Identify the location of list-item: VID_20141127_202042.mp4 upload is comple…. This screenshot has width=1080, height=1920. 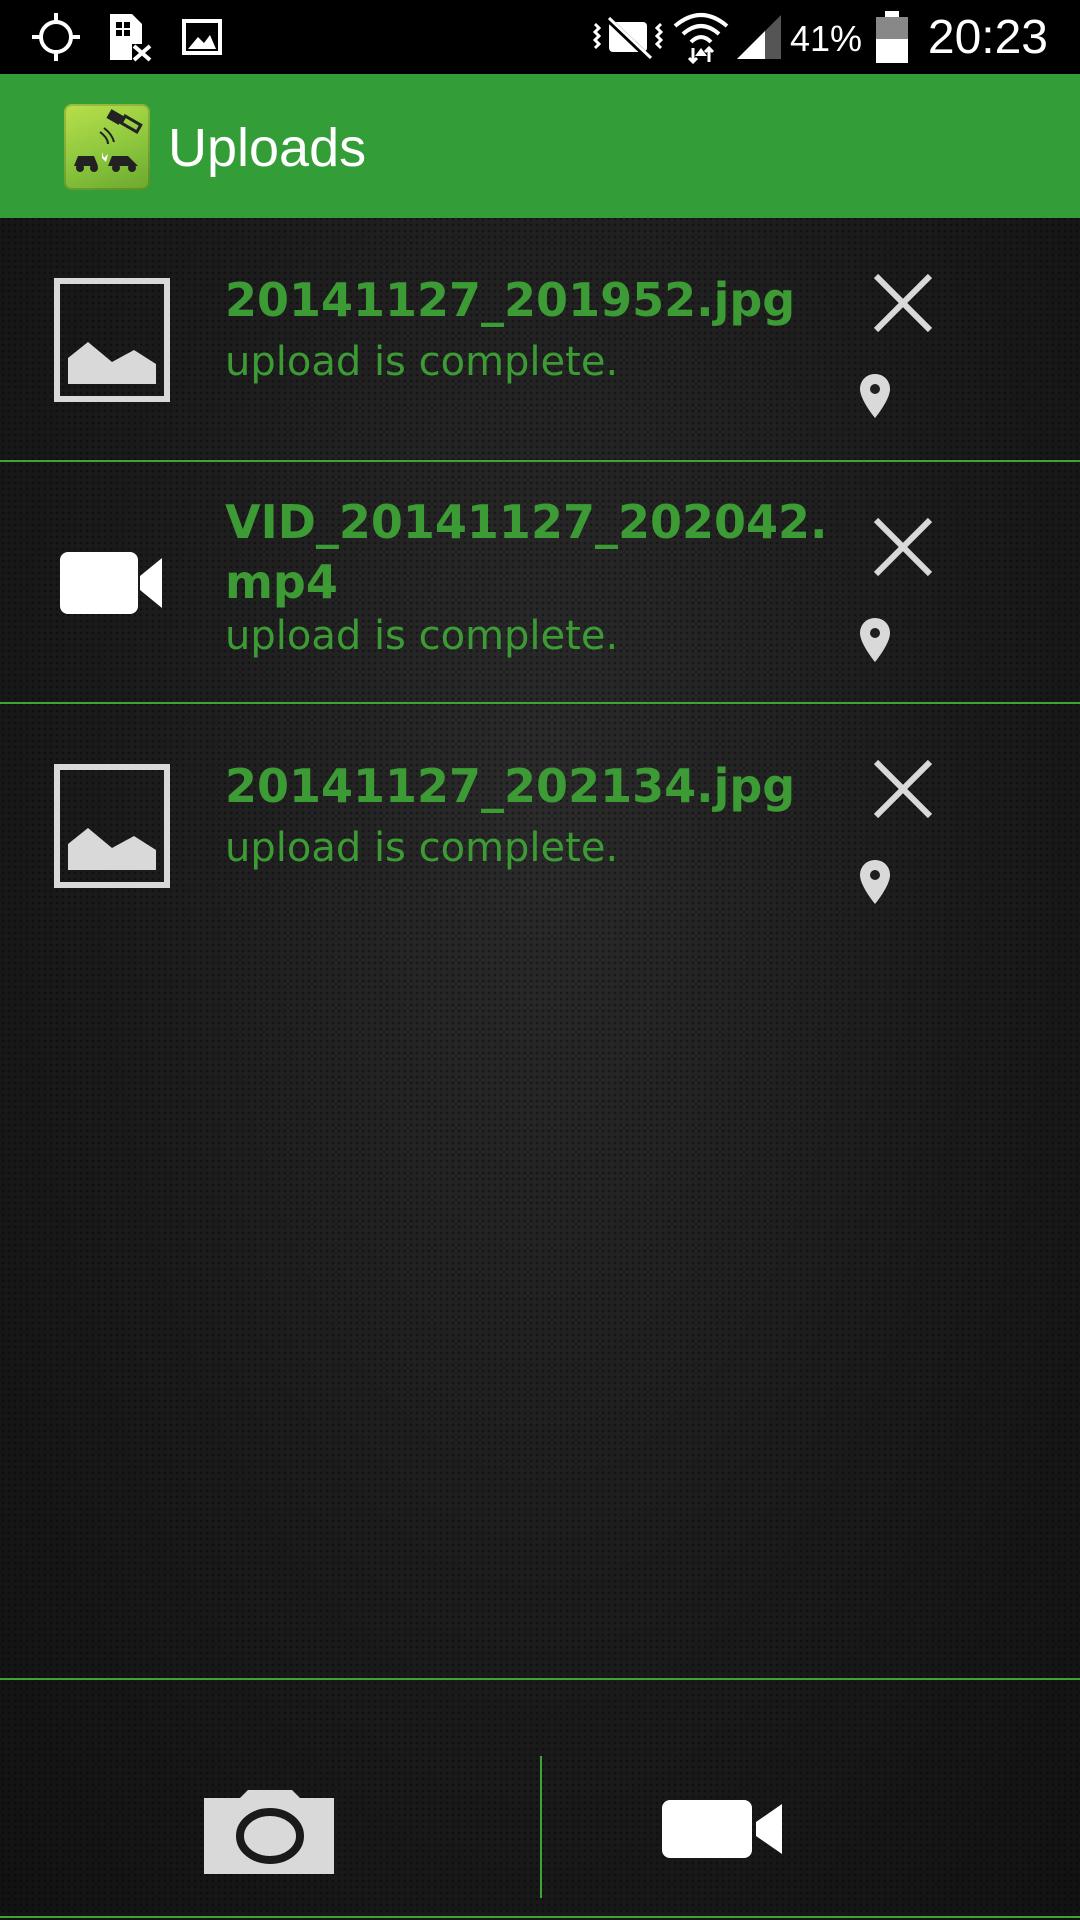
(540, 583).